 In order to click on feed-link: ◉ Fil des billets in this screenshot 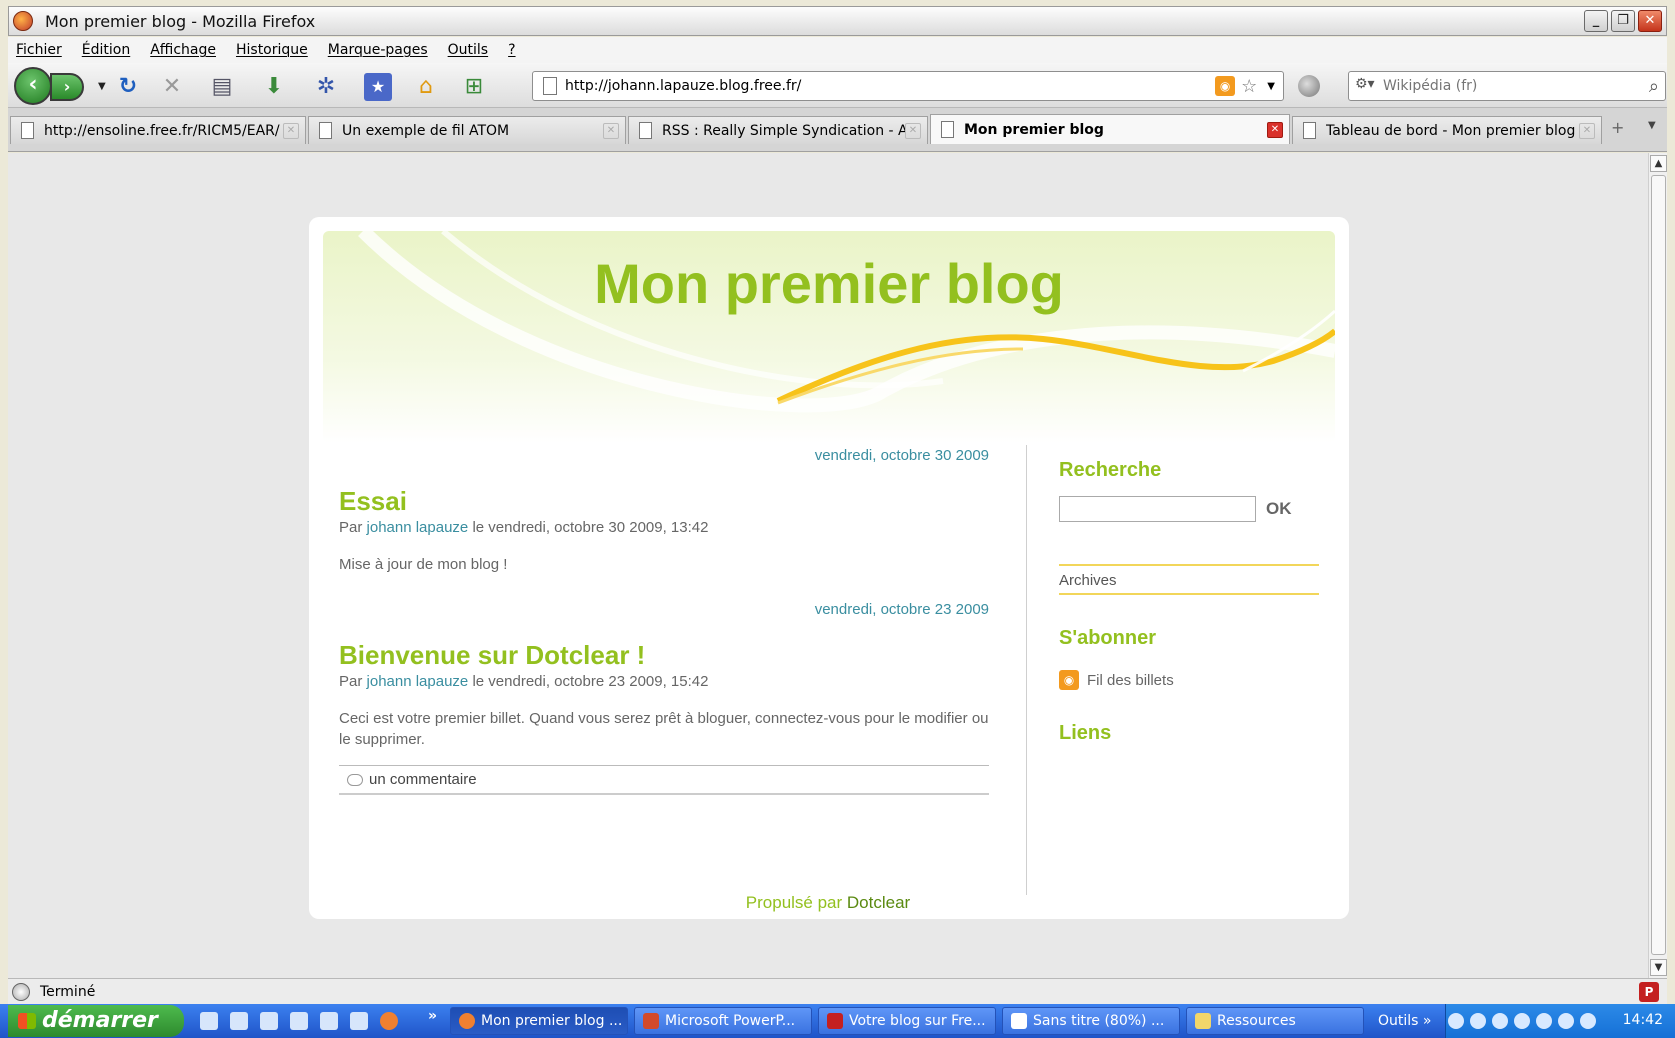, I will do `click(1189, 680)`.